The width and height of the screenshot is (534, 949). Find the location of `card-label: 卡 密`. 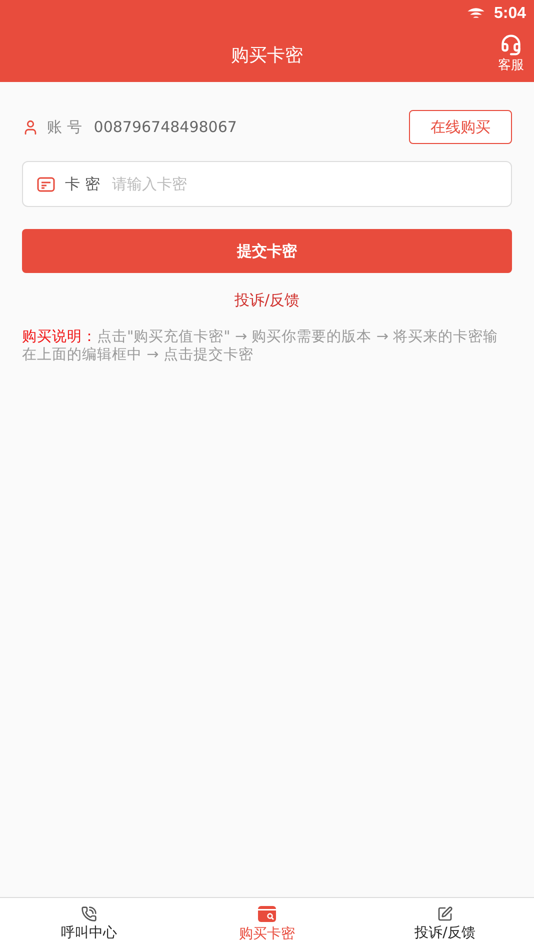

card-label: 卡 密 is located at coordinates (82, 184).